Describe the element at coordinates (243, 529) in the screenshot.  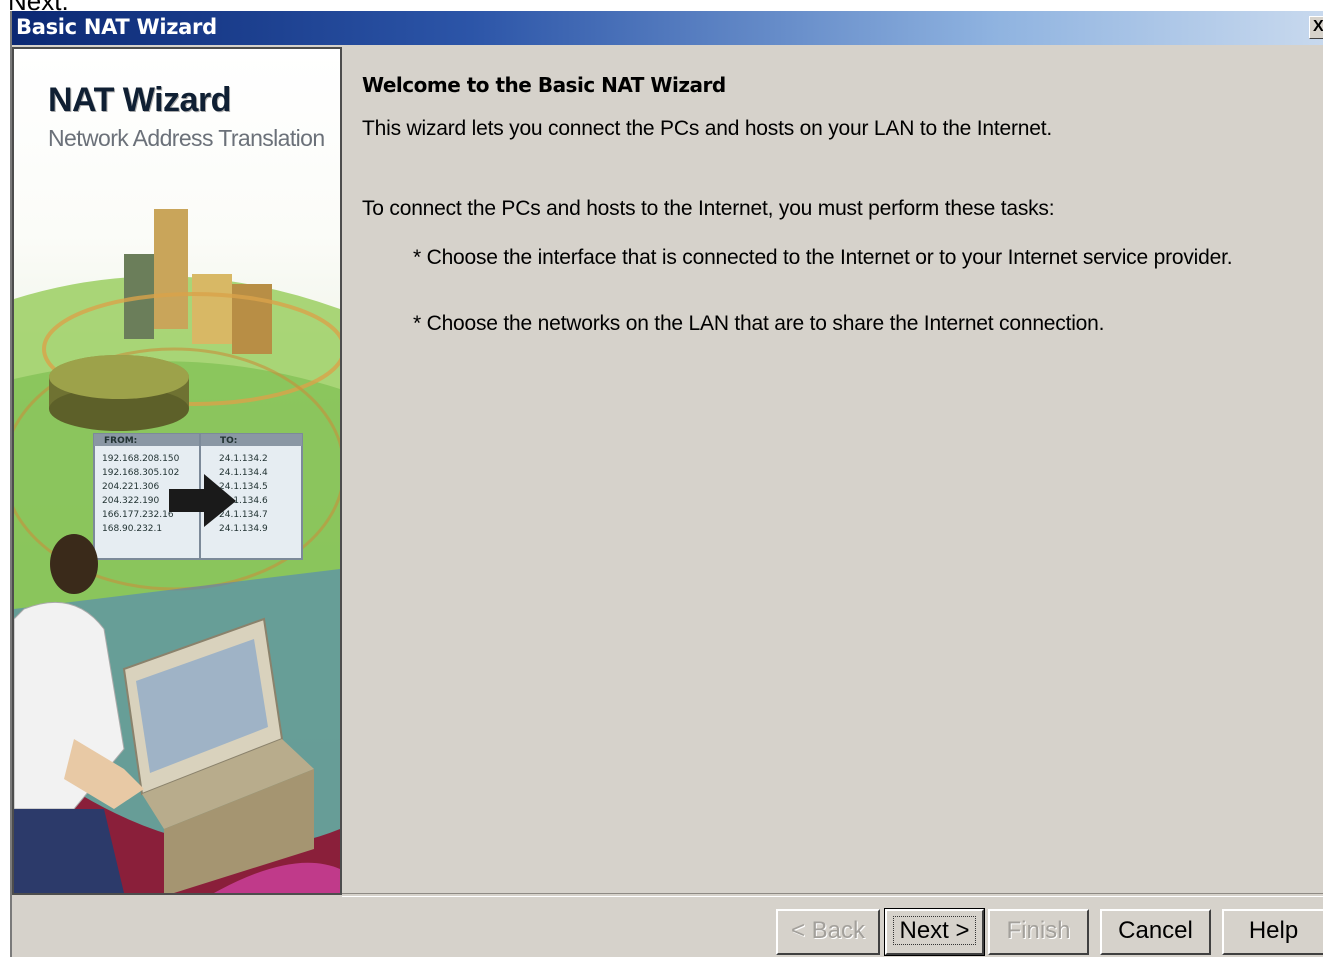
I see `table-to-cell: 24.1.134.9` at that location.